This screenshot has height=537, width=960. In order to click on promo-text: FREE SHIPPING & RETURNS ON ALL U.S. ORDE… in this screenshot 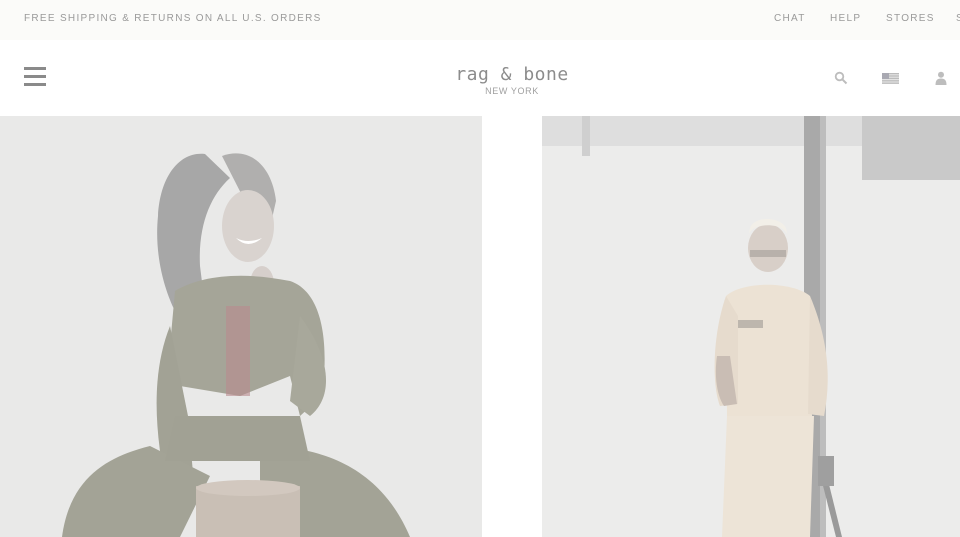, I will do `click(173, 18)`.